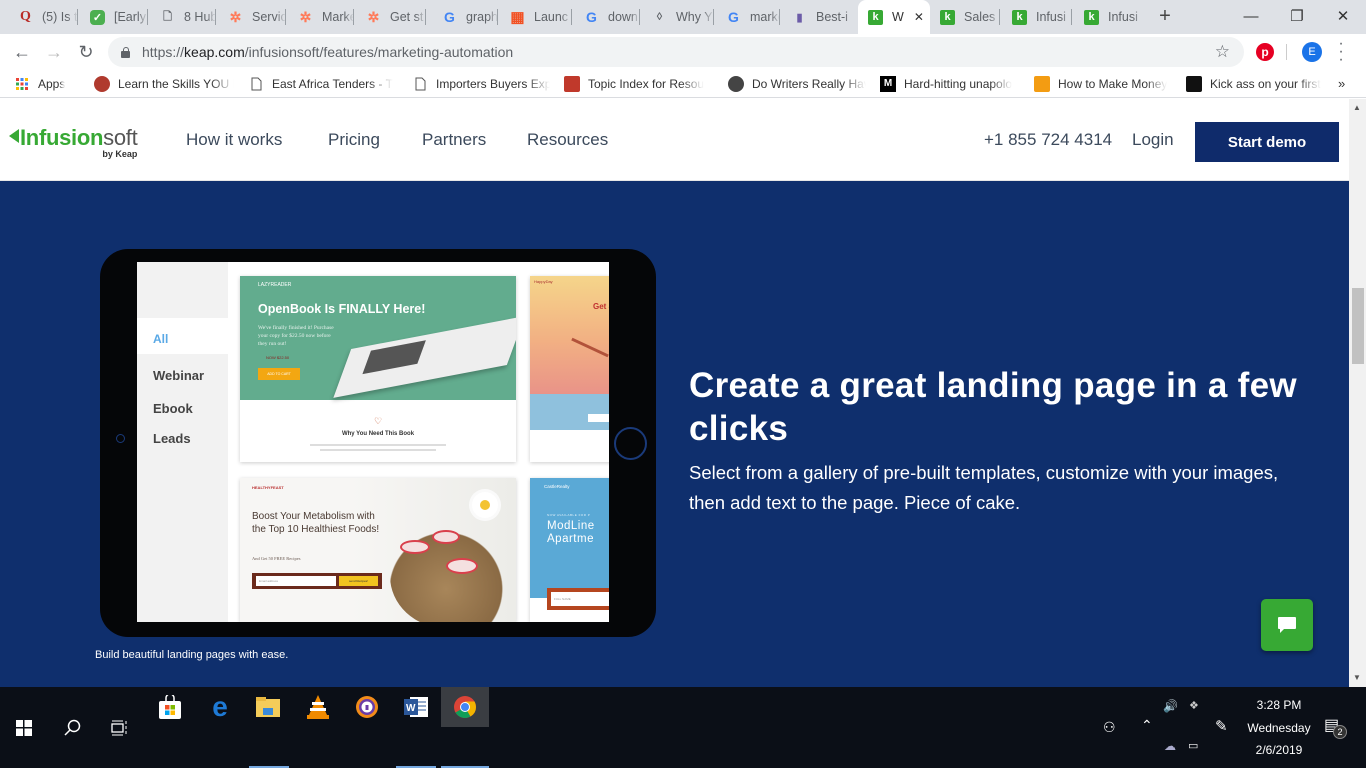 Image resolution: width=1366 pixels, height=768 pixels. I want to click on bookmark-item: East Africa Tenders - T, so click(323, 84).